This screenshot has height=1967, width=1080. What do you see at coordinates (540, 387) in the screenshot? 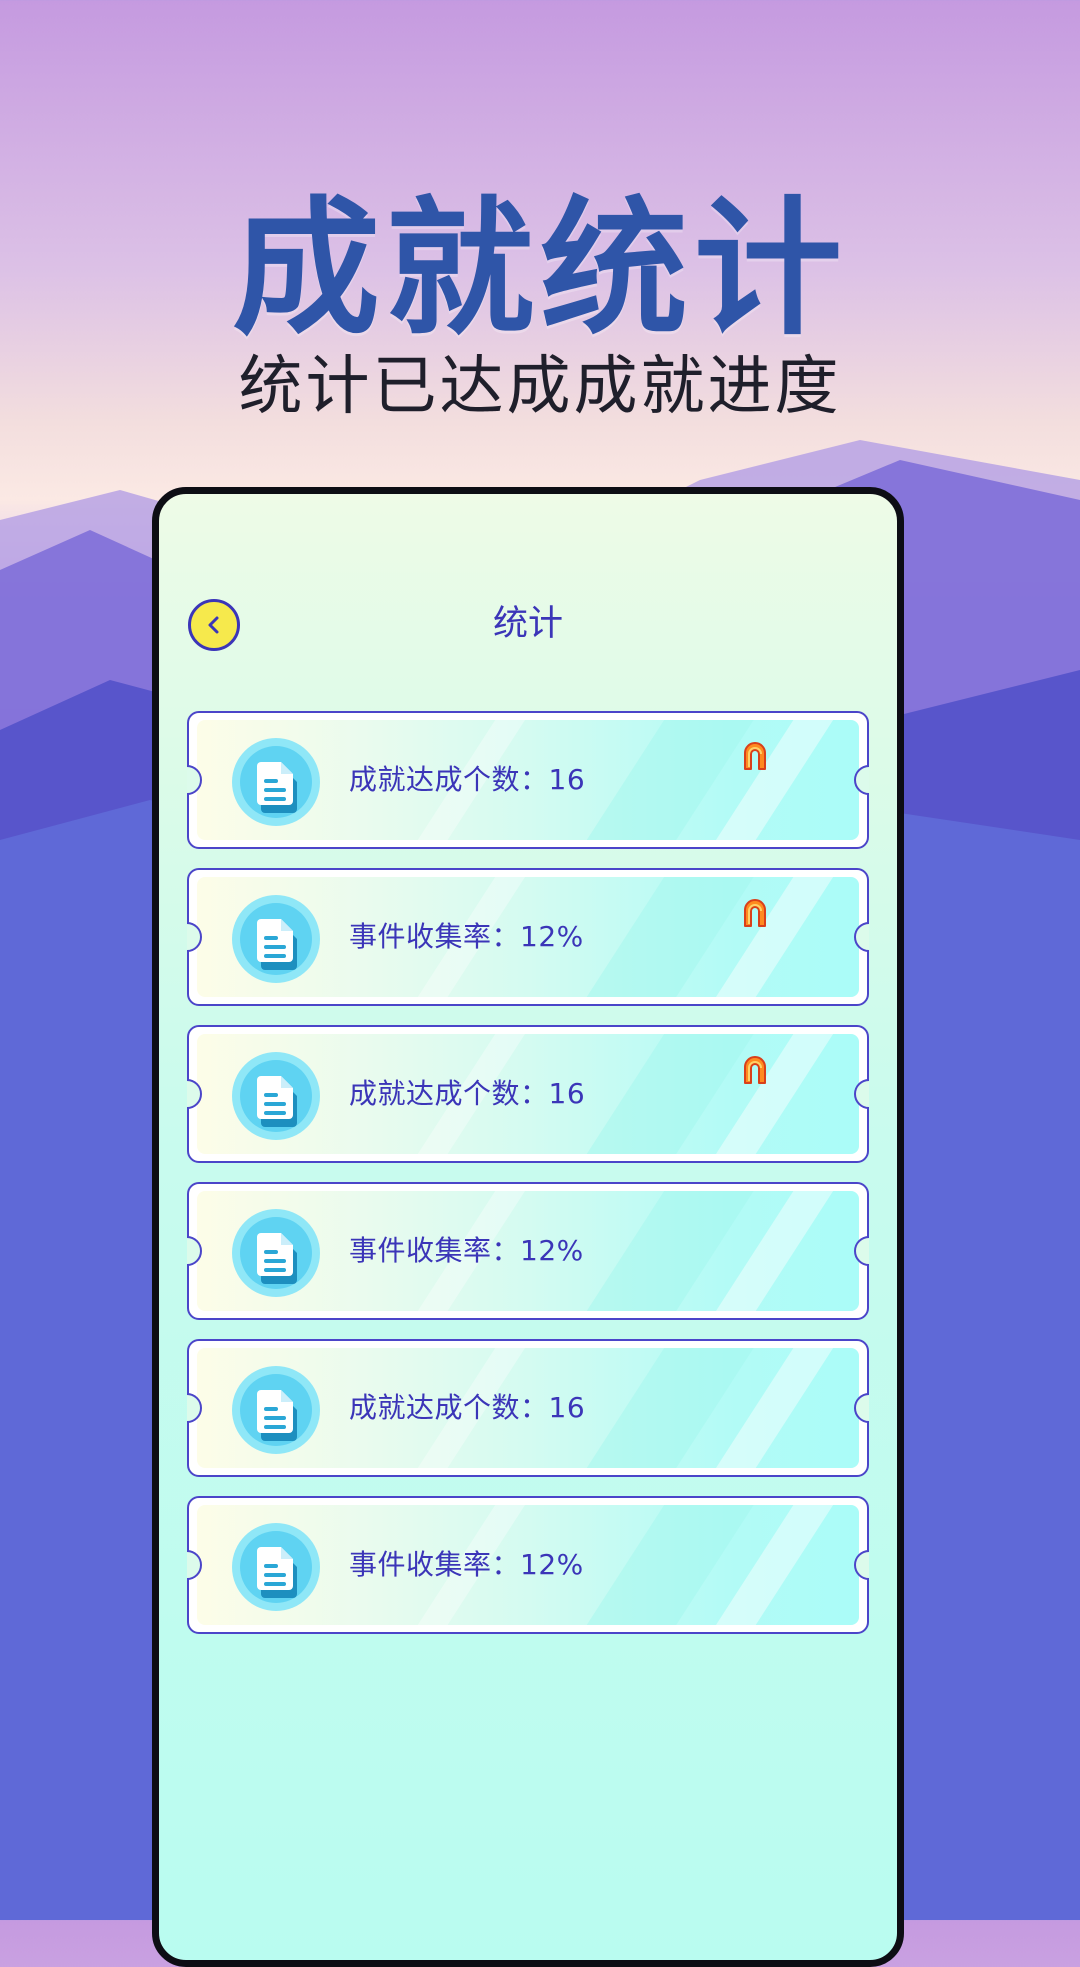
I see `page-subtitle: 统计已达成成就进度` at bounding box center [540, 387].